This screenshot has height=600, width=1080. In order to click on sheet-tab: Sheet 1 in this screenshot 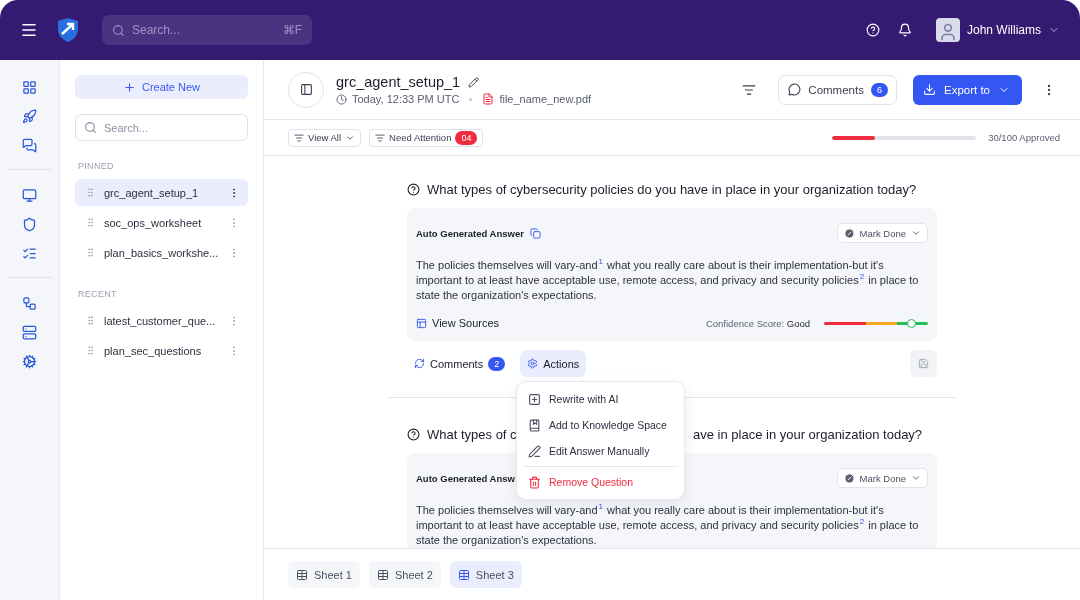, I will do `click(324, 574)`.